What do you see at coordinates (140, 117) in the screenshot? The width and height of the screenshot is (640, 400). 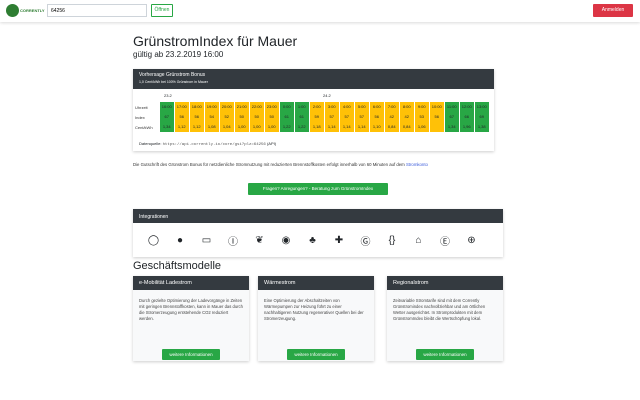 I see `forecast-row-label: Index` at bounding box center [140, 117].